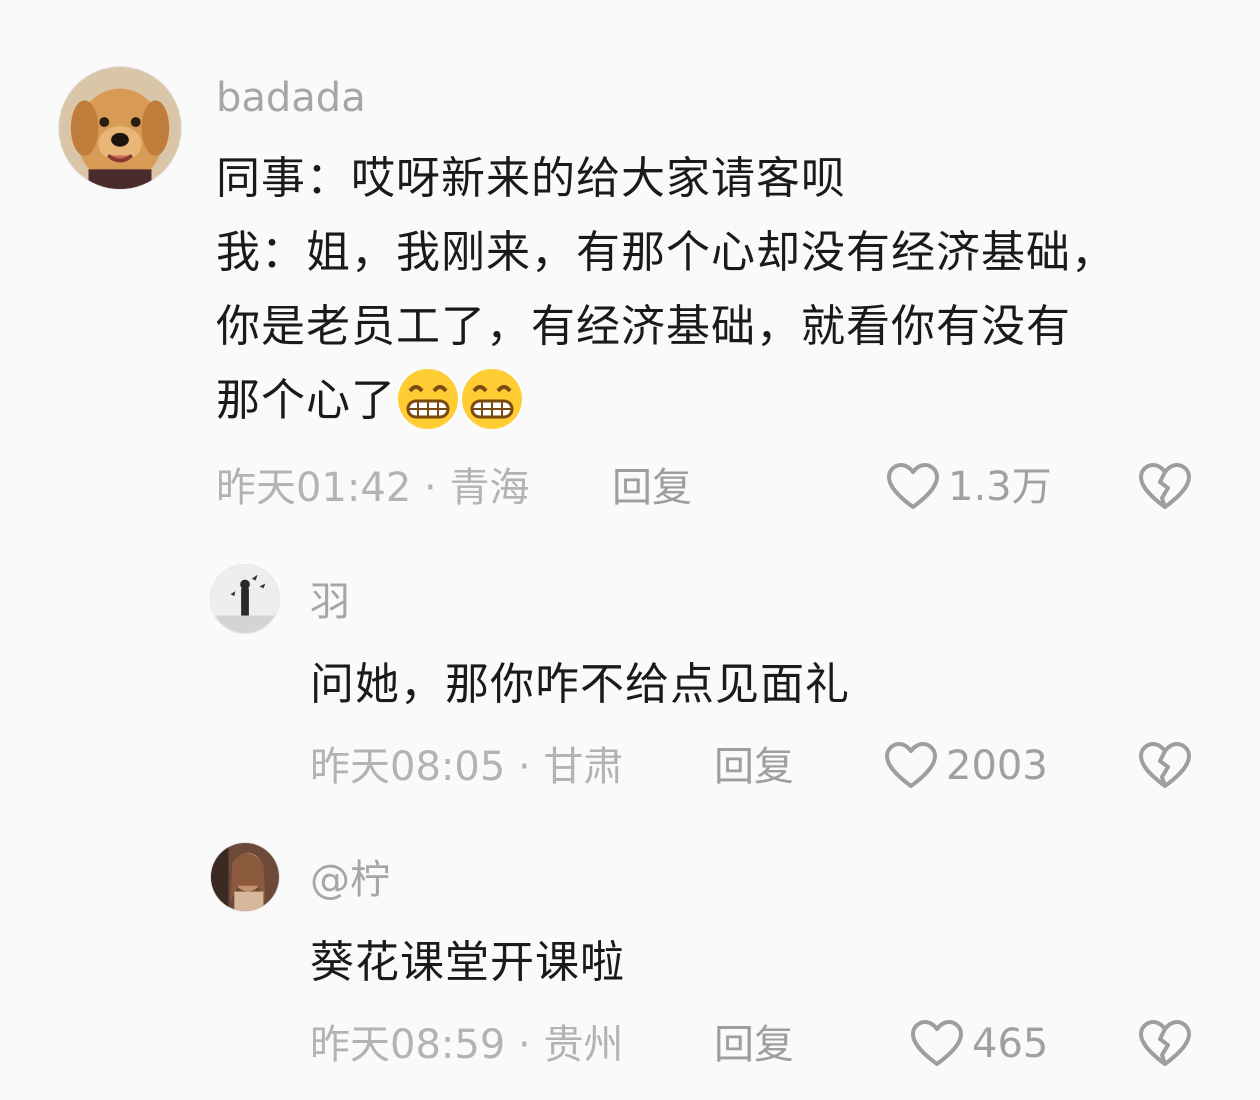 This screenshot has height=1100, width=1260. I want to click on comment-line: 那个心了, so click(306, 400).